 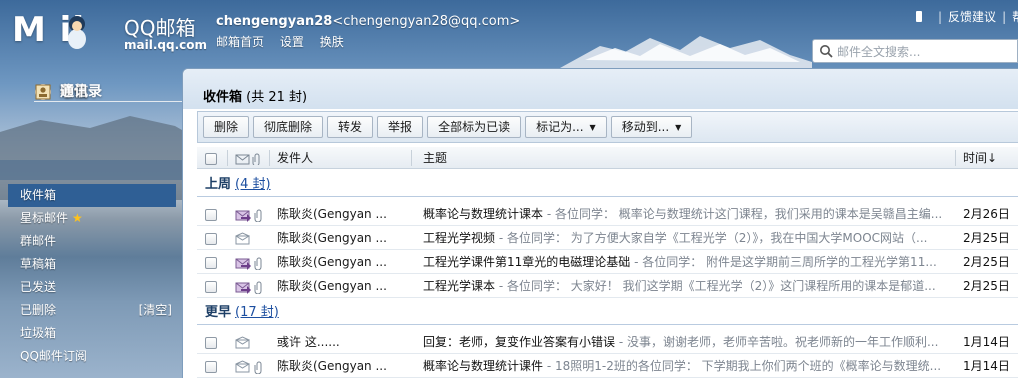 What do you see at coordinates (109, 30) in the screenshot?
I see `qq-mail-logo: M il QQ邮箱 mail.qq.com` at bounding box center [109, 30].